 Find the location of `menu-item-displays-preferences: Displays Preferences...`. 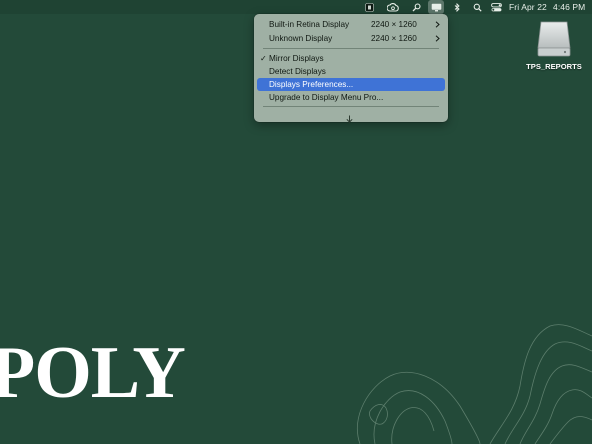

menu-item-displays-preferences: Displays Preferences... is located at coordinates (351, 84).